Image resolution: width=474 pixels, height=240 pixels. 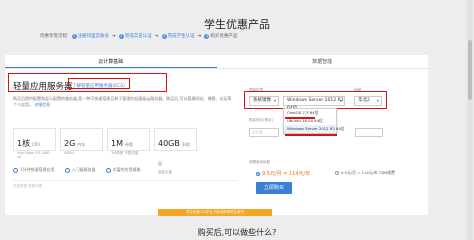 What do you see at coordinates (90, 36) in the screenshot?
I see `step-1: 1 注册阿里云账号` at bounding box center [90, 36].